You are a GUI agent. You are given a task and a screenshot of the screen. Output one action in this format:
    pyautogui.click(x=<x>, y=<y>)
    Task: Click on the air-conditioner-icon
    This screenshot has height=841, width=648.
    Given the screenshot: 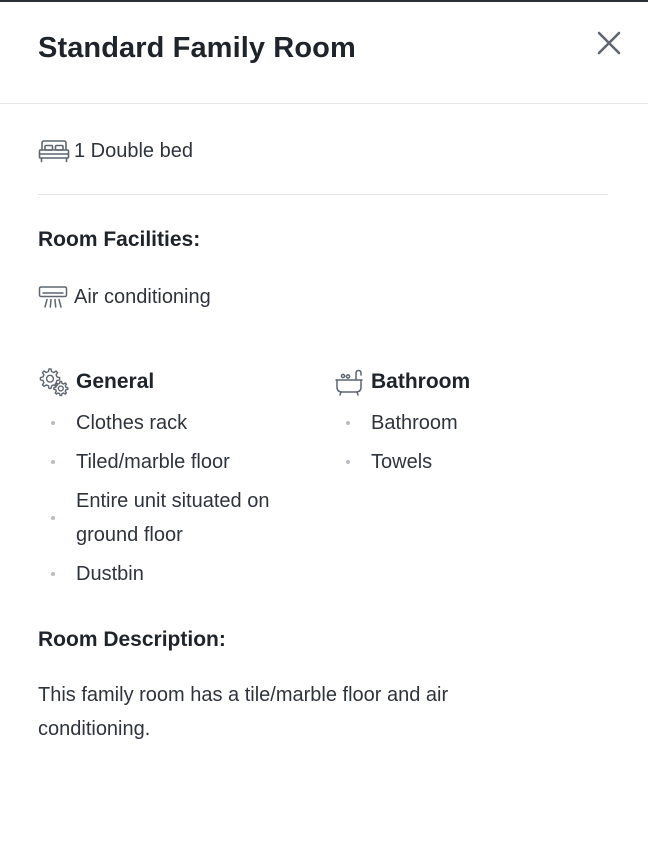 What is the action you would take?
    pyautogui.click(x=53, y=297)
    